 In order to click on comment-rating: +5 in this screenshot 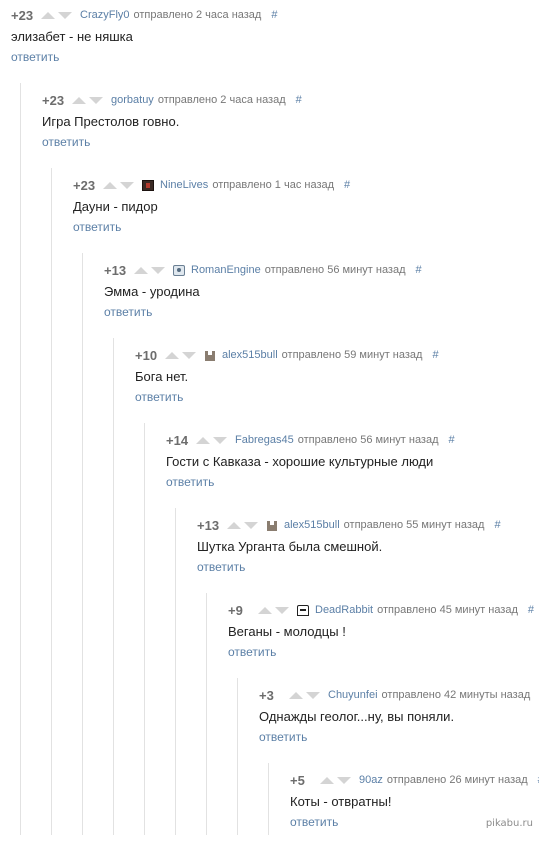, I will do `click(297, 780)`.